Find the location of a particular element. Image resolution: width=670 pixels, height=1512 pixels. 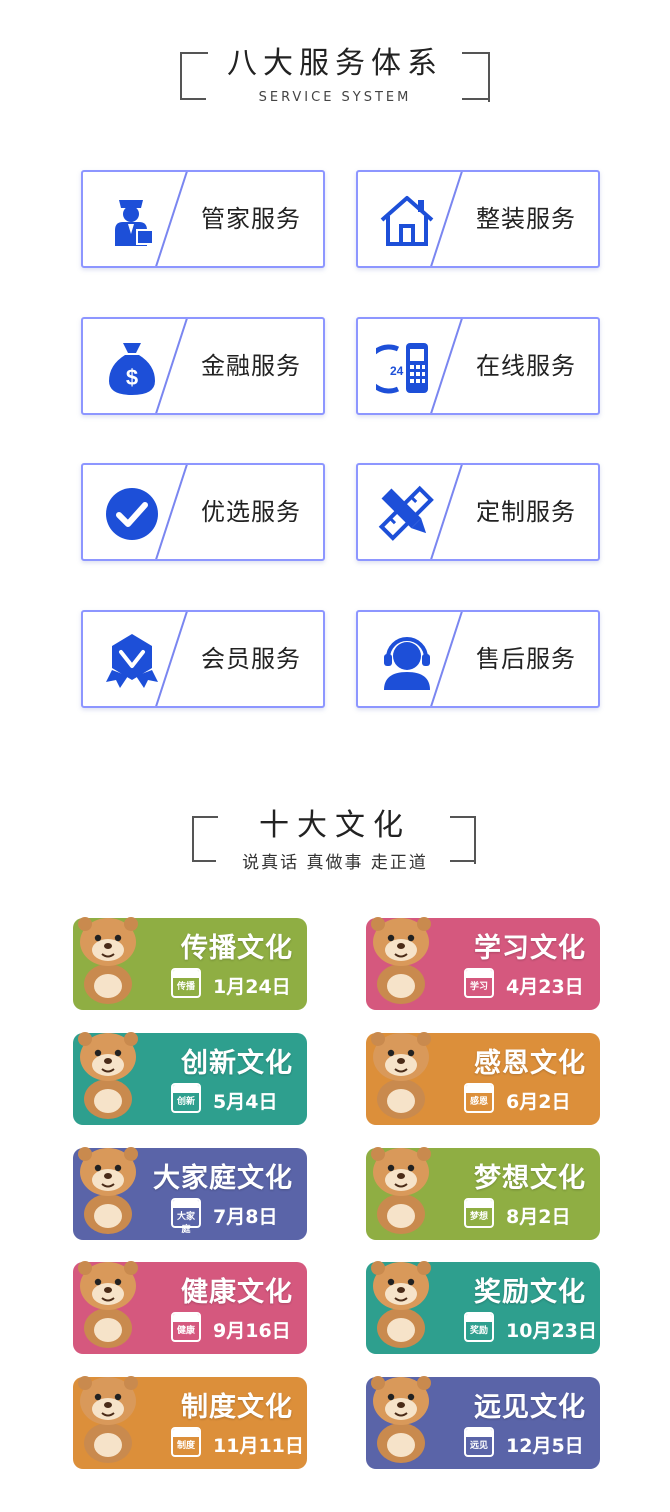

culture-date: 8月2日 is located at coordinates (538, 1217).